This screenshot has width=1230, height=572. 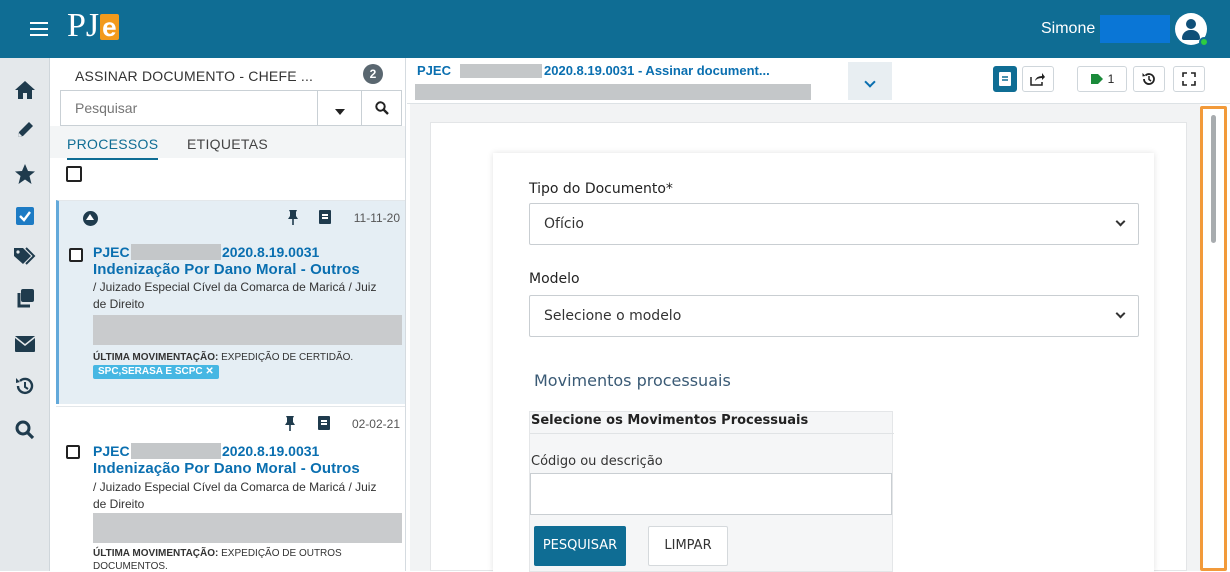 What do you see at coordinates (834, 224) in the screenshot?
I see `tipo-documento-select: Ofício` at bounding box center [834, 224].